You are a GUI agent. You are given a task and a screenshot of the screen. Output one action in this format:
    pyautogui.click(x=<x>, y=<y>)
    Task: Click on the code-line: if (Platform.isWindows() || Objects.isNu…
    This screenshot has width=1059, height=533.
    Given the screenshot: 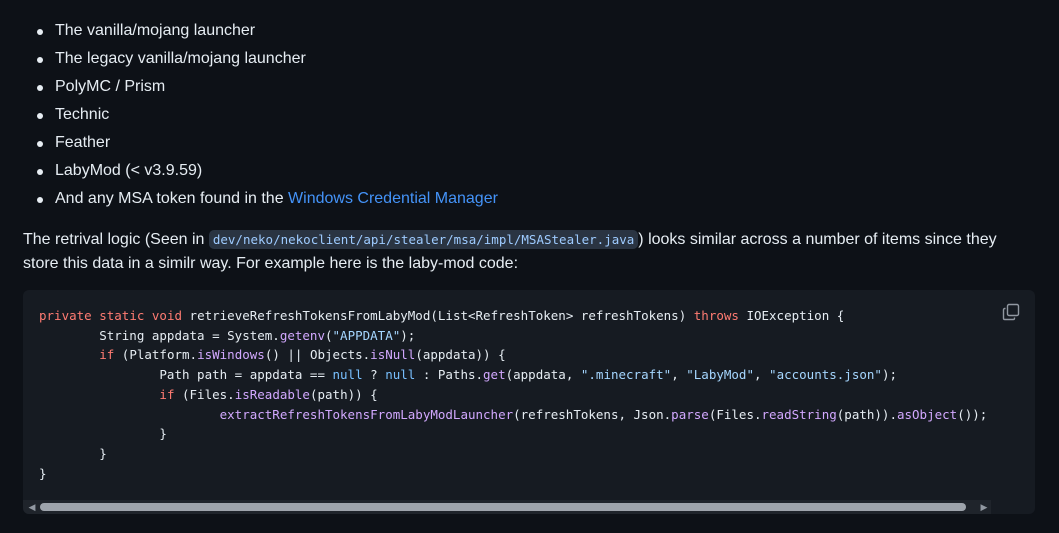 What is the action you would take?
    pyautogui.click(x=302, y=355)
    